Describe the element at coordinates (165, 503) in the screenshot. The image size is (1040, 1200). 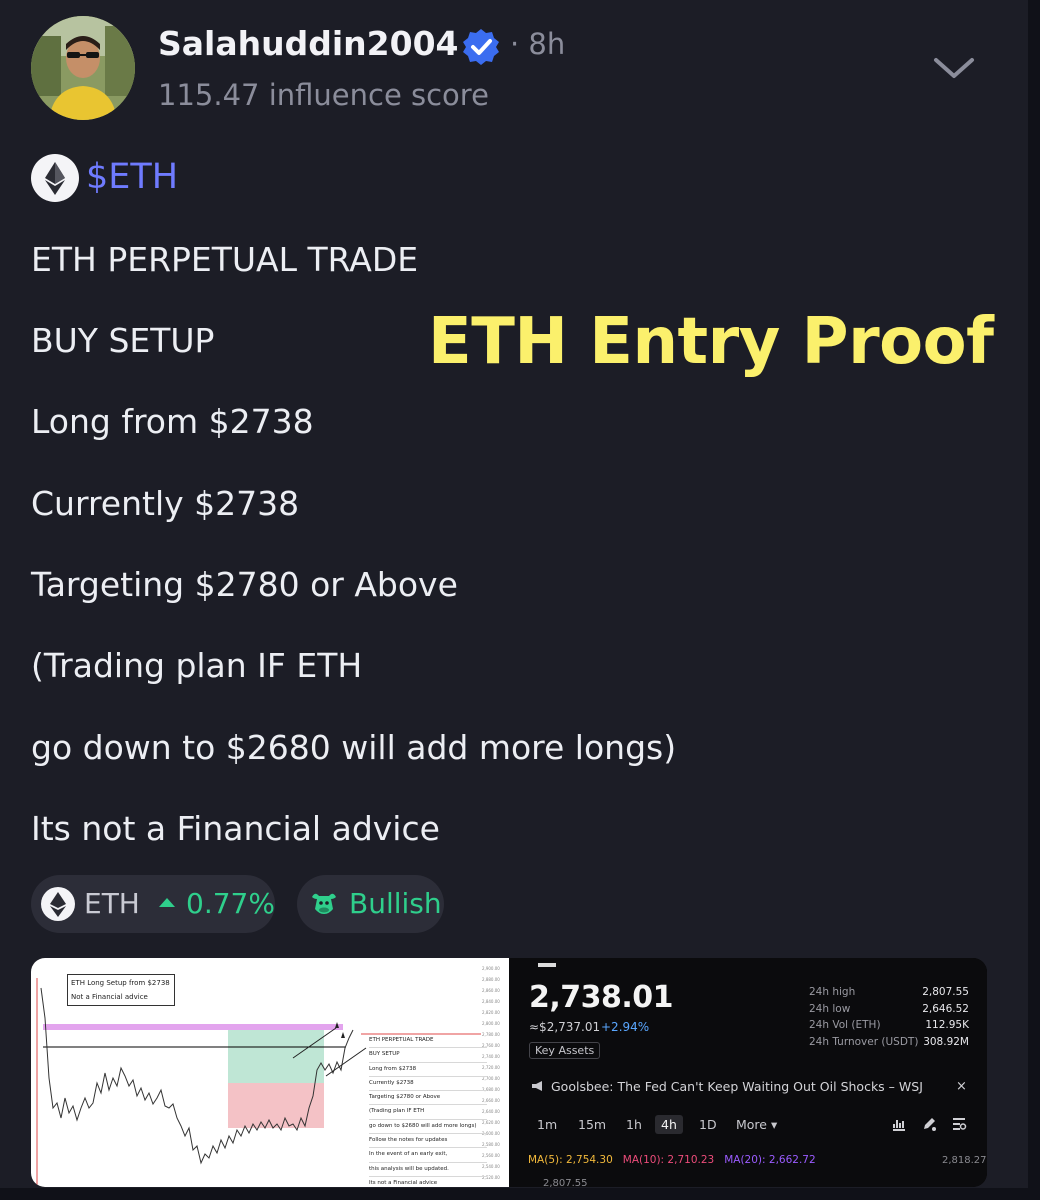
I see `post-line-4: Currently $2738` at that location.